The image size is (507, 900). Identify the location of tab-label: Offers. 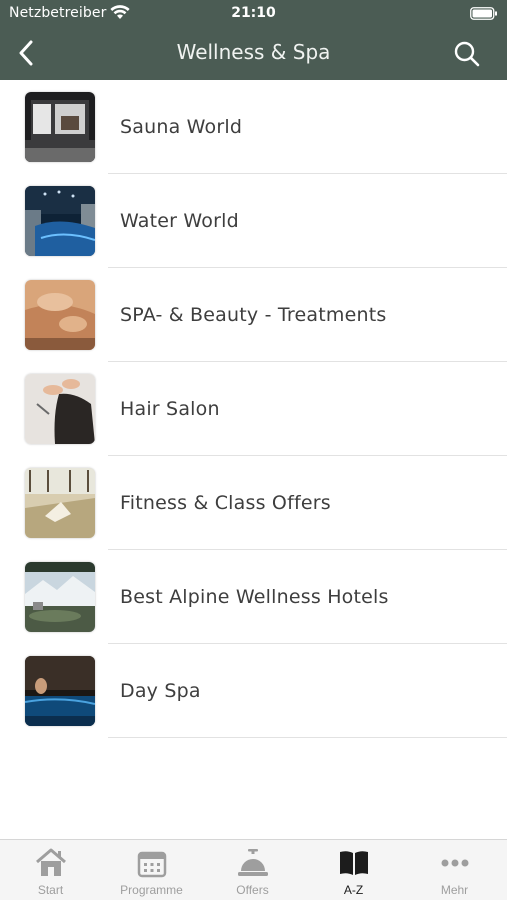
(252, 890).